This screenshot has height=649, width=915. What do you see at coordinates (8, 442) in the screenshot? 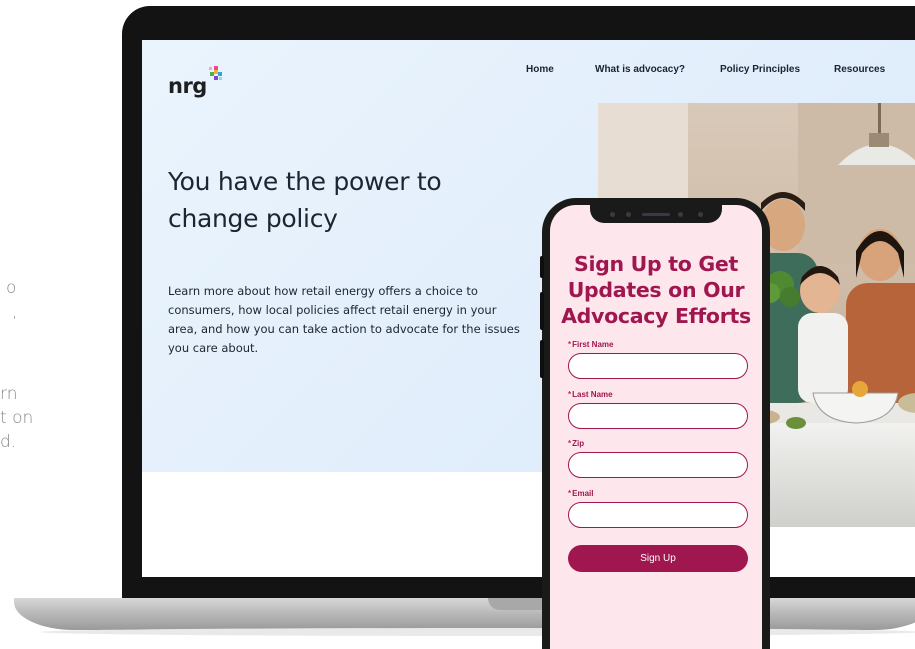
I see `side-text-line: d.` at bounding box center [8, 442].